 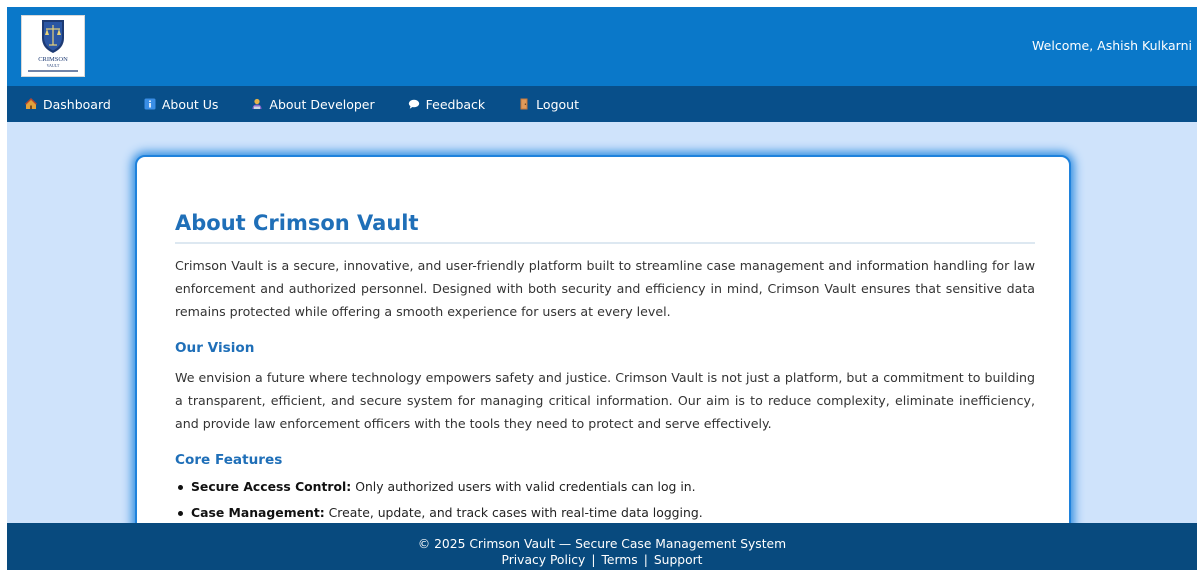 What do you see at coordinates (557, 104) in the screenshot?
I see `nav-logout-label: Logout` at bounding box center [557, 104].